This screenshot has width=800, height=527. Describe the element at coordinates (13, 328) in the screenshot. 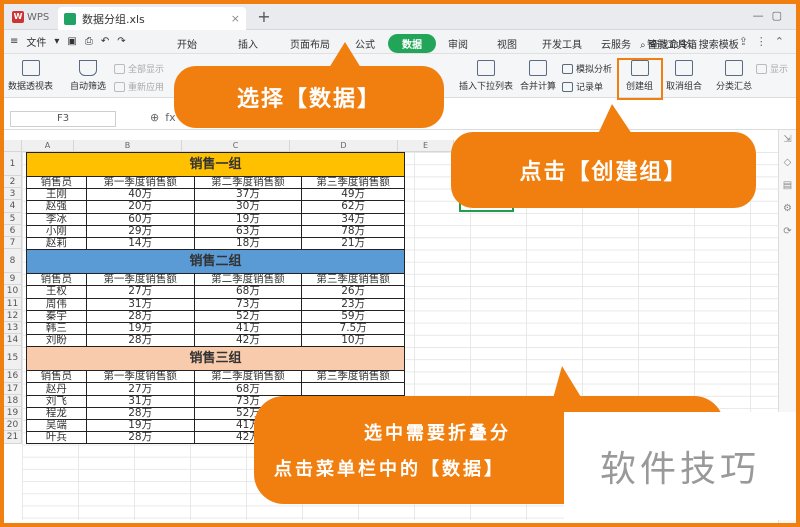

I see `row-header: 13` at that location.